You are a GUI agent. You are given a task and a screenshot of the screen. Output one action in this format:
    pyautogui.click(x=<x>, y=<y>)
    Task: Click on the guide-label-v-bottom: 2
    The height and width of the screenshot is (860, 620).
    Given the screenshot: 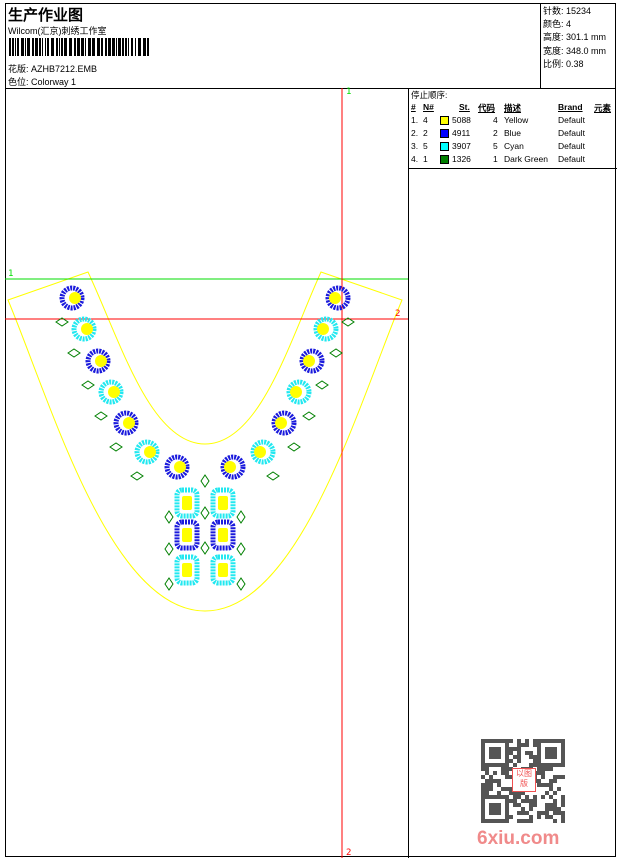 What is the action you would take?
    pyautogui.click(x=349, y=853)
    